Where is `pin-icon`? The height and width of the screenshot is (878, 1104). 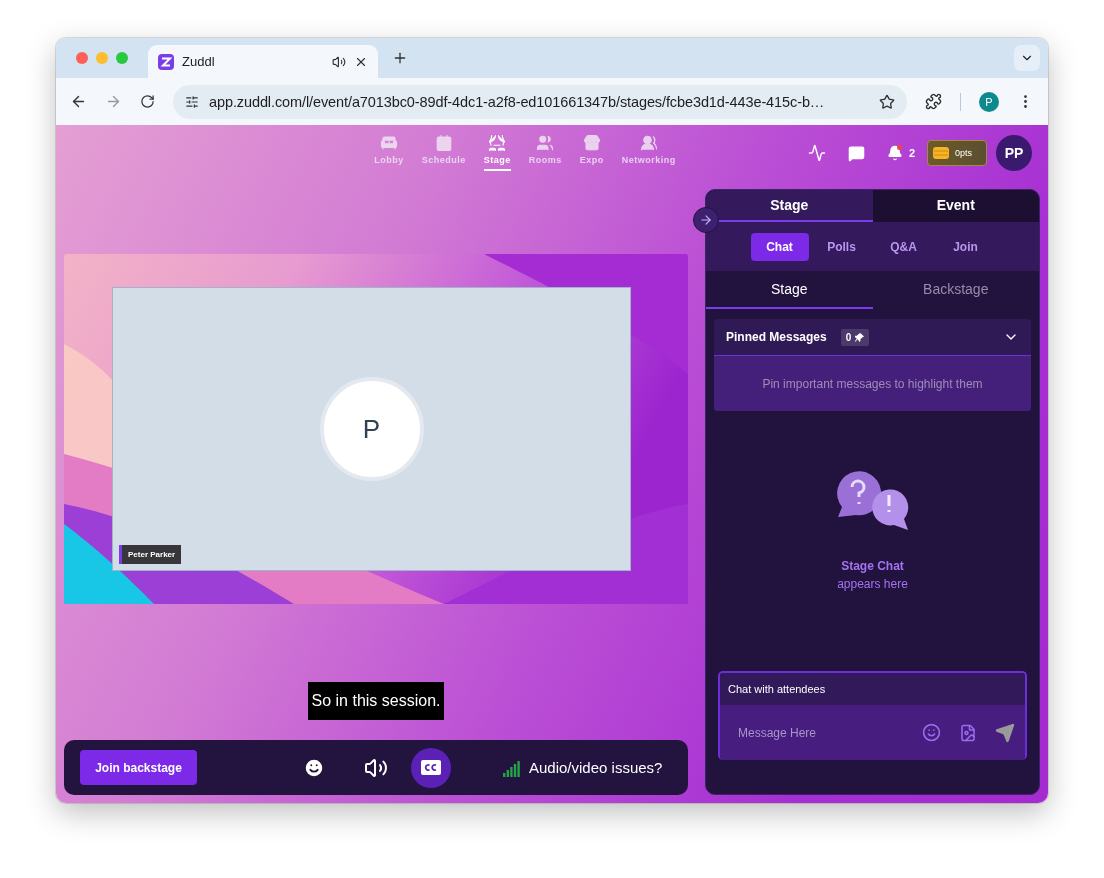 pin-icon is located at coordinates (860, 337).